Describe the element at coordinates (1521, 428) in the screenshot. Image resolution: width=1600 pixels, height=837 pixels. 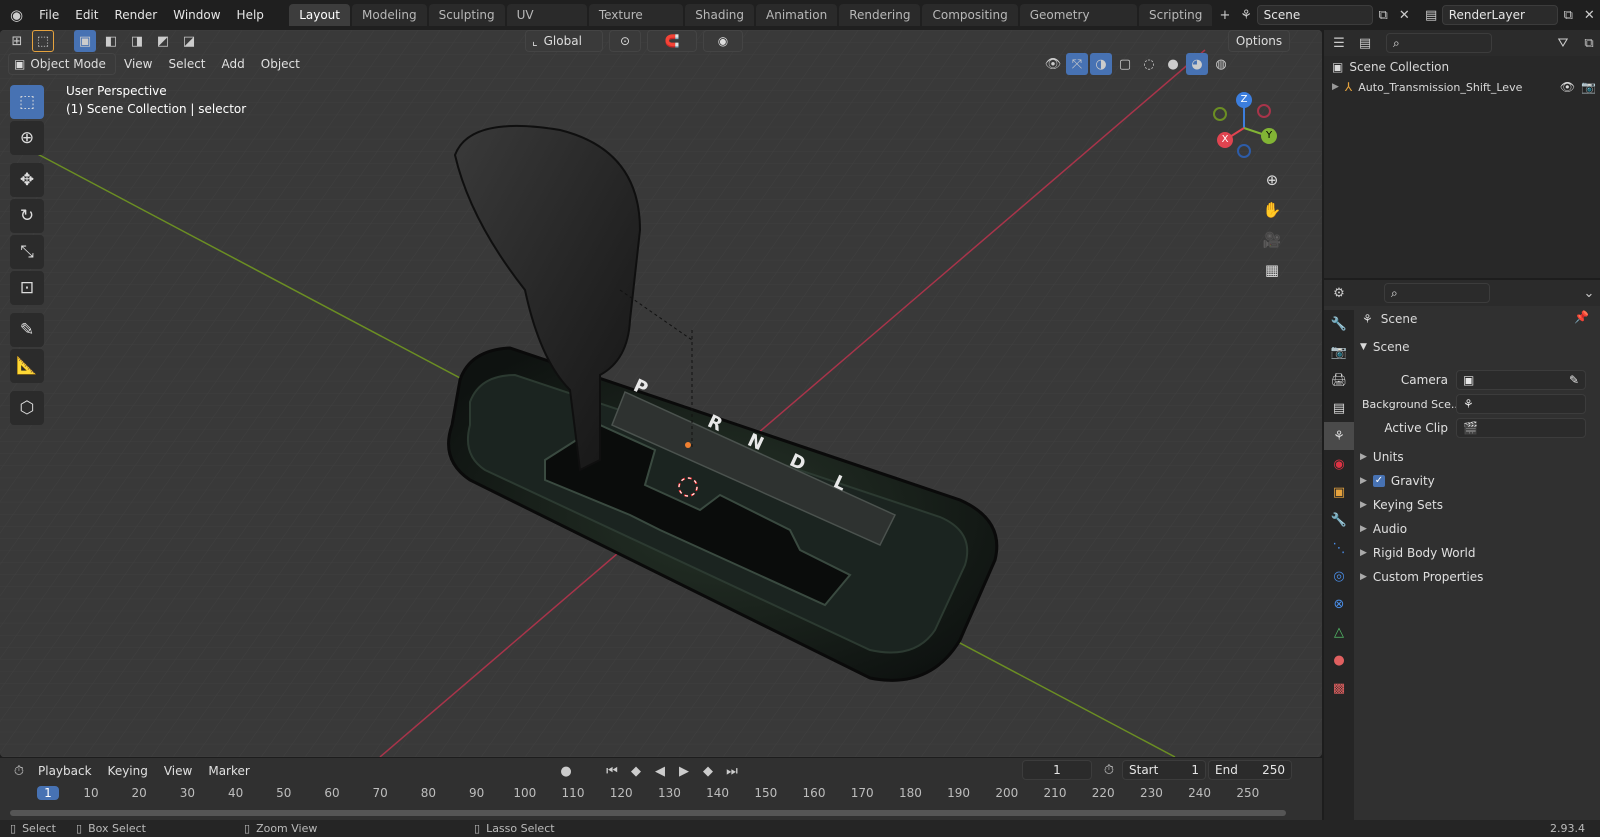
I see `active-clip-field: 🎬` at that location.